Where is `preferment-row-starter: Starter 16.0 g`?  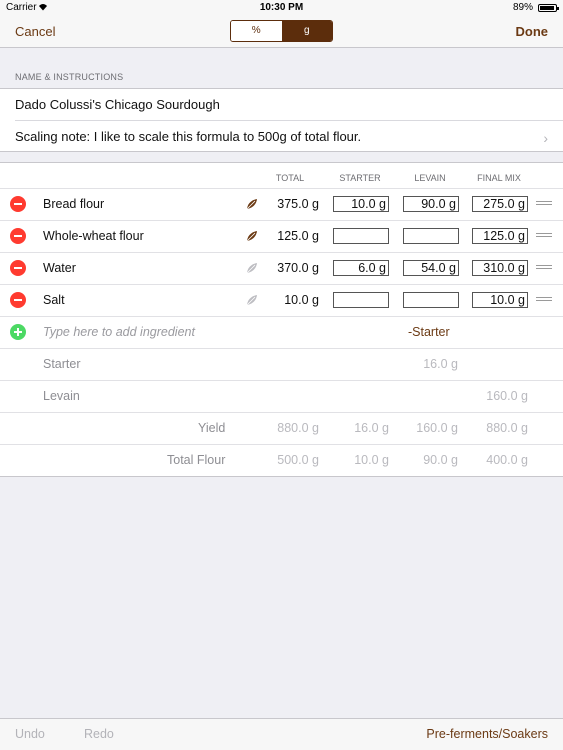
preferment-row-starter: Starter 16.0 g is located at coordinates (281, 364).